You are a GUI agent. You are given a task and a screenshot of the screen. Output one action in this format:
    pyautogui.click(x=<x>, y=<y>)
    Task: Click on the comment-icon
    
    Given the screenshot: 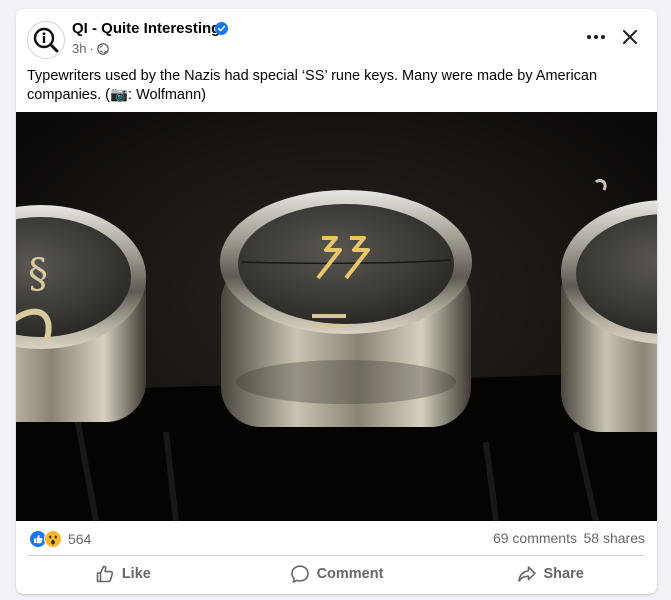 What is the action you would take?
    pyautogui.click(x=299, y=574)
    